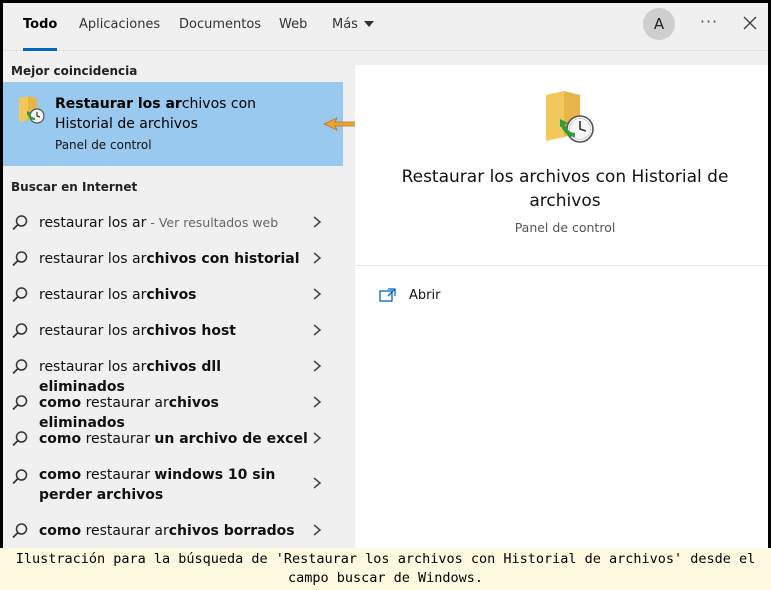  Describe the element at coordinates (191, 331) in the screenshot. I see `web-suggestion-text-part: chivos host` at that location.